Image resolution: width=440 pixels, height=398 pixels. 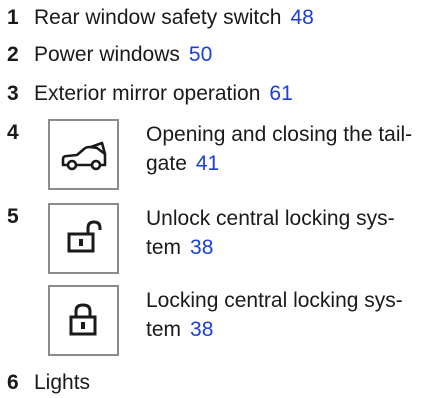 I want to click on item-number: 3, so click(x=13, y=93).